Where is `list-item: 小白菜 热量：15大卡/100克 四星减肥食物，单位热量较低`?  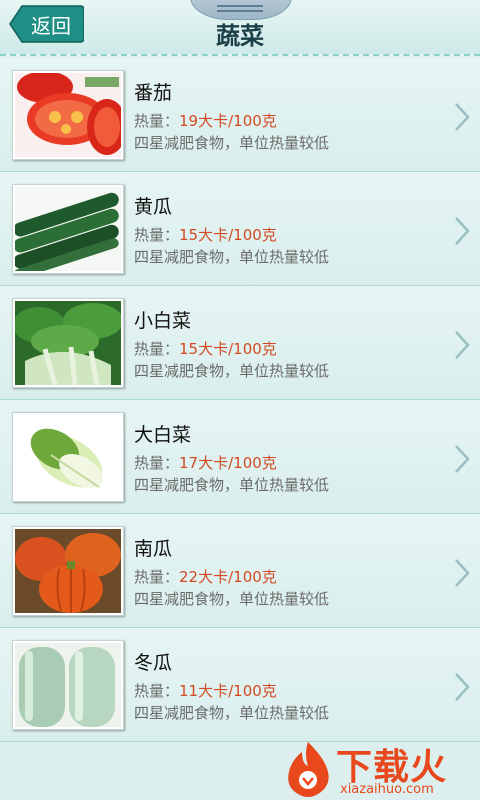
list-item: 小白菜 热量：15大卡/100克 四星减肥食物，单位热量较低 is located at coordinates (240, 343).